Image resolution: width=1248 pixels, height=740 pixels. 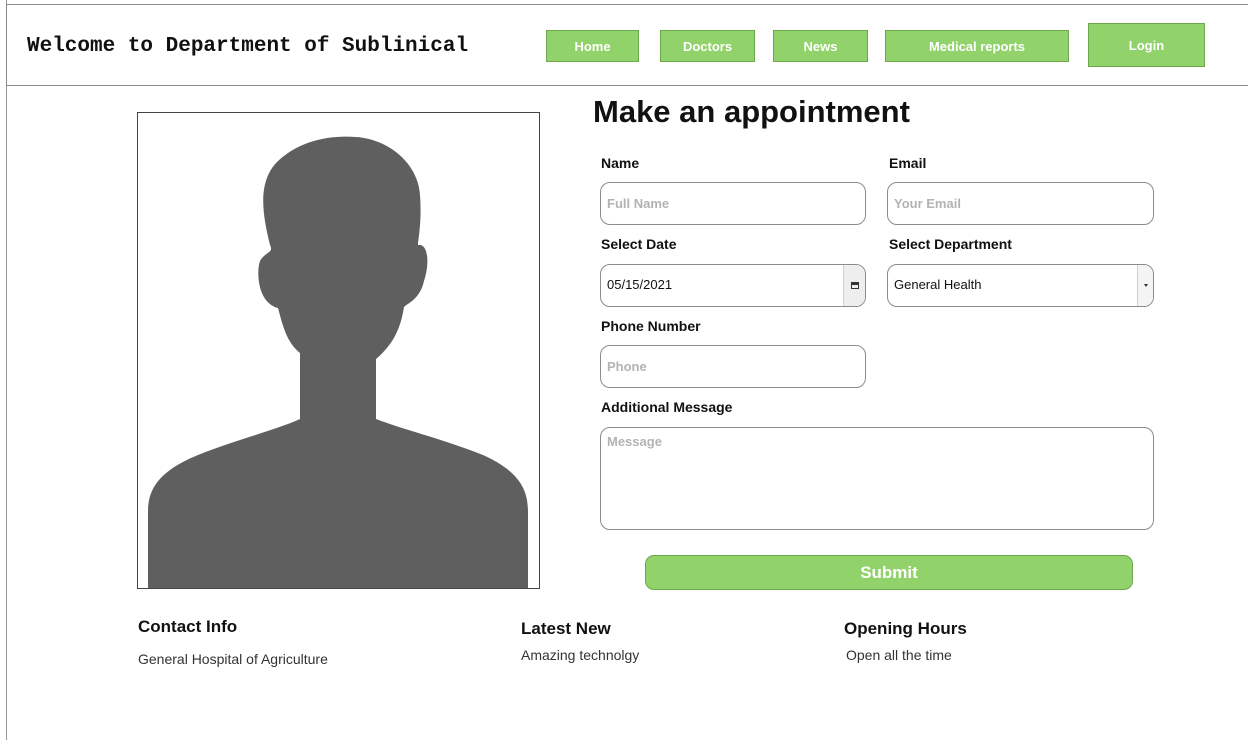 What do you see at coordinates (580, 655) in the screenshot?
I see `latest-news-text: Amazing technolgy` at bounding box center [580, 655].